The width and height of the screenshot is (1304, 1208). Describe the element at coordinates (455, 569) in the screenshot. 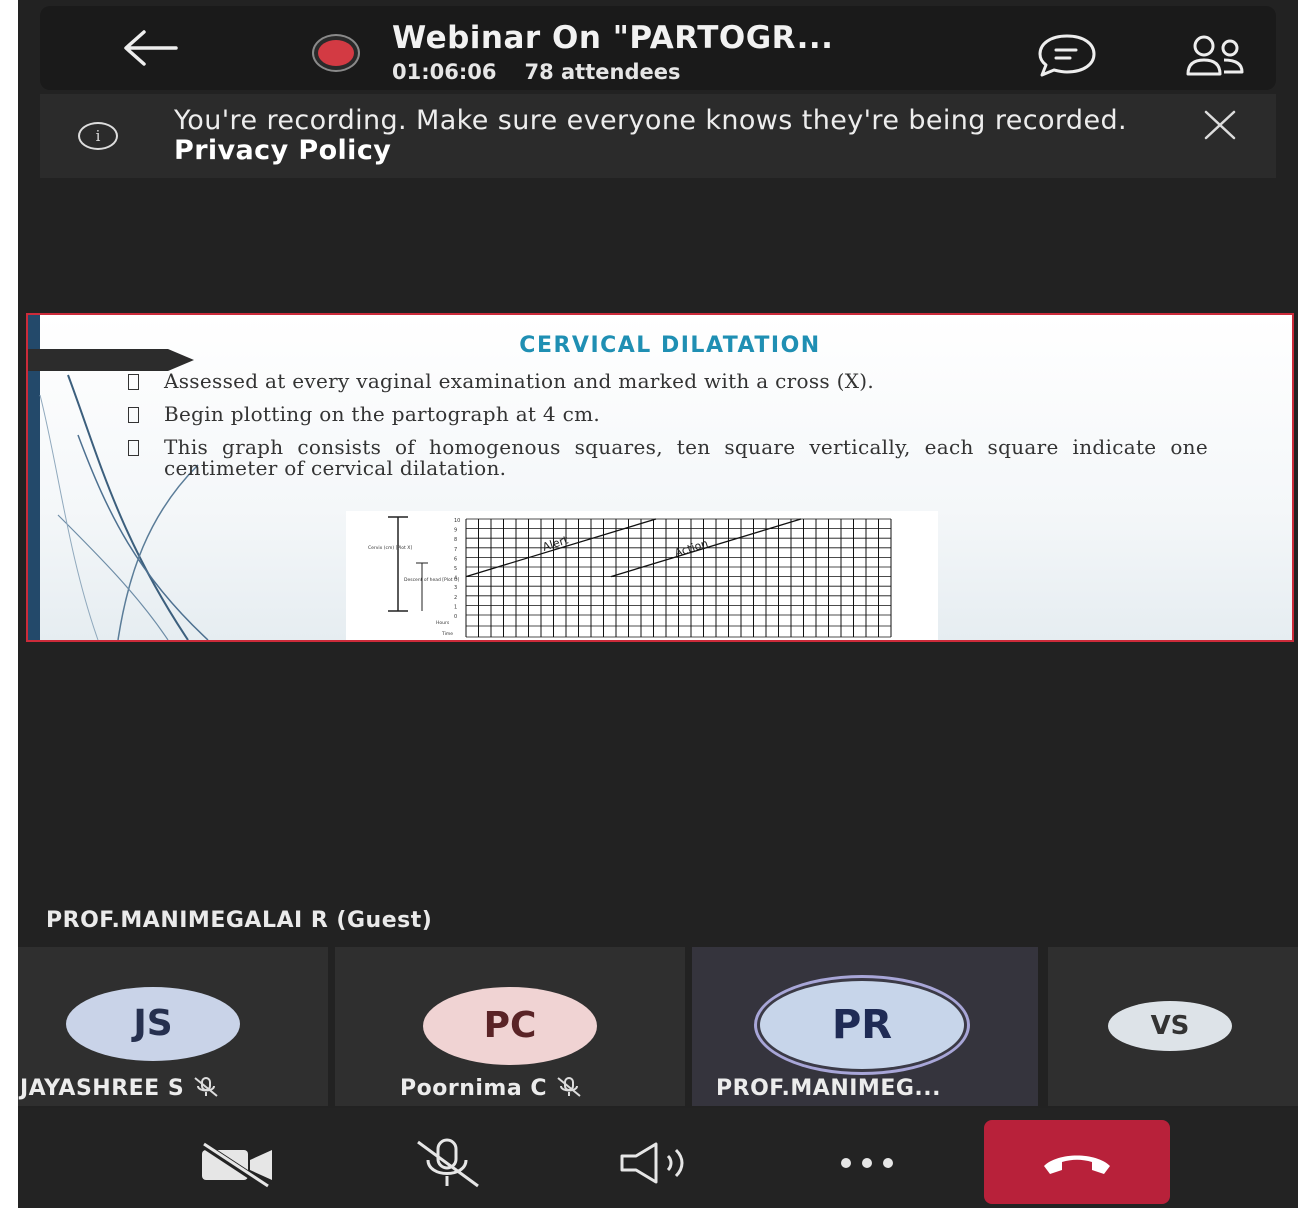

I see `y-tick-label: 5` at that location.